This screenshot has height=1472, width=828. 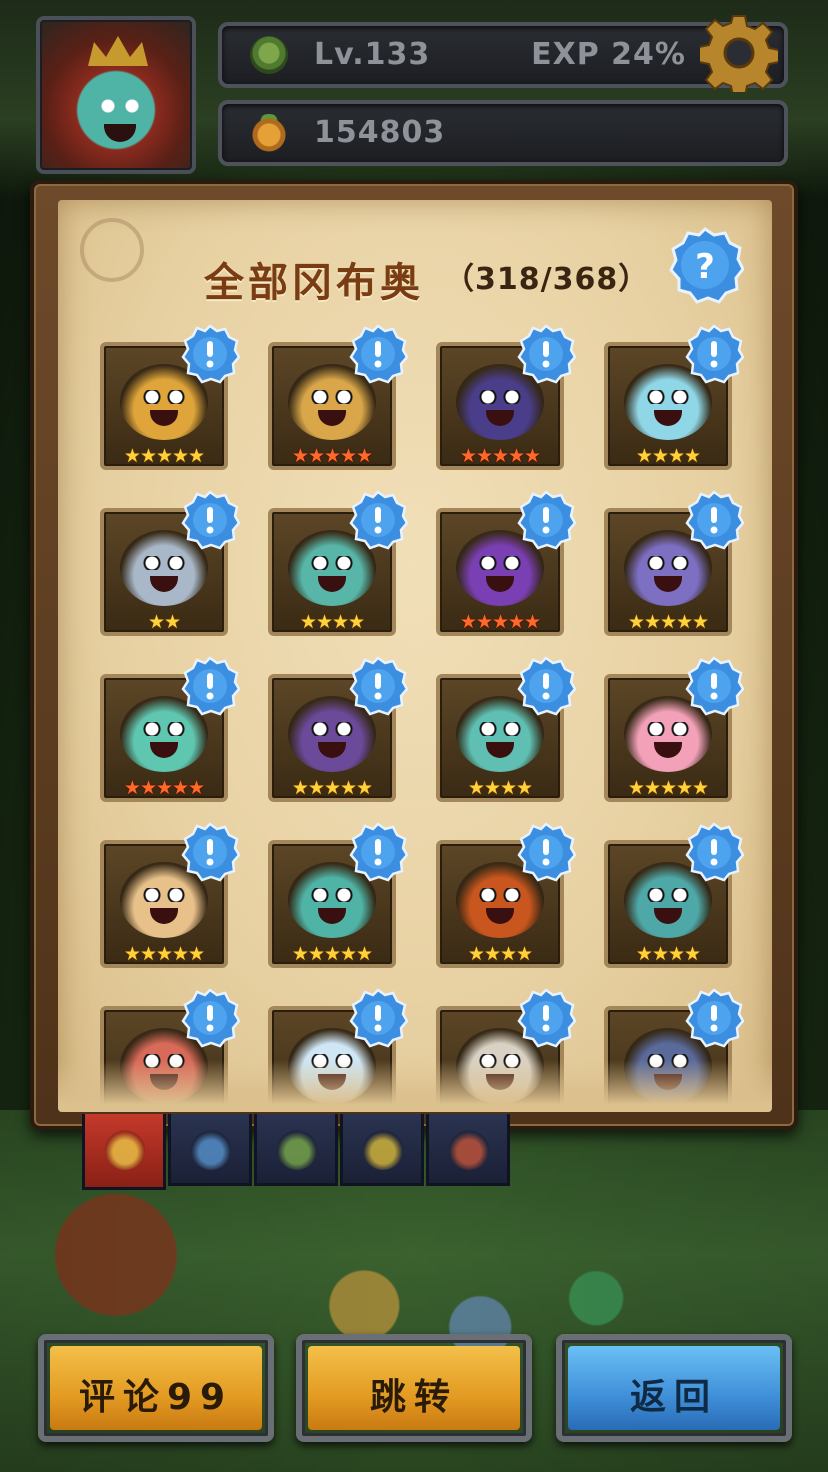 I want to click on scroll-fade, so click(x=415, y=1086).